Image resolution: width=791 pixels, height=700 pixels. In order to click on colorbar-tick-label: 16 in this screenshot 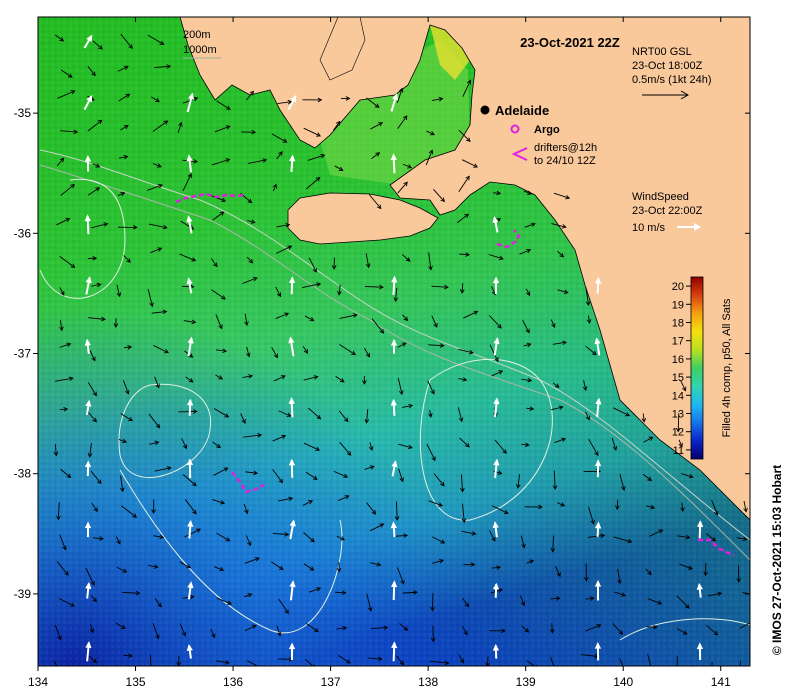, I will do `click(678, 360)`.